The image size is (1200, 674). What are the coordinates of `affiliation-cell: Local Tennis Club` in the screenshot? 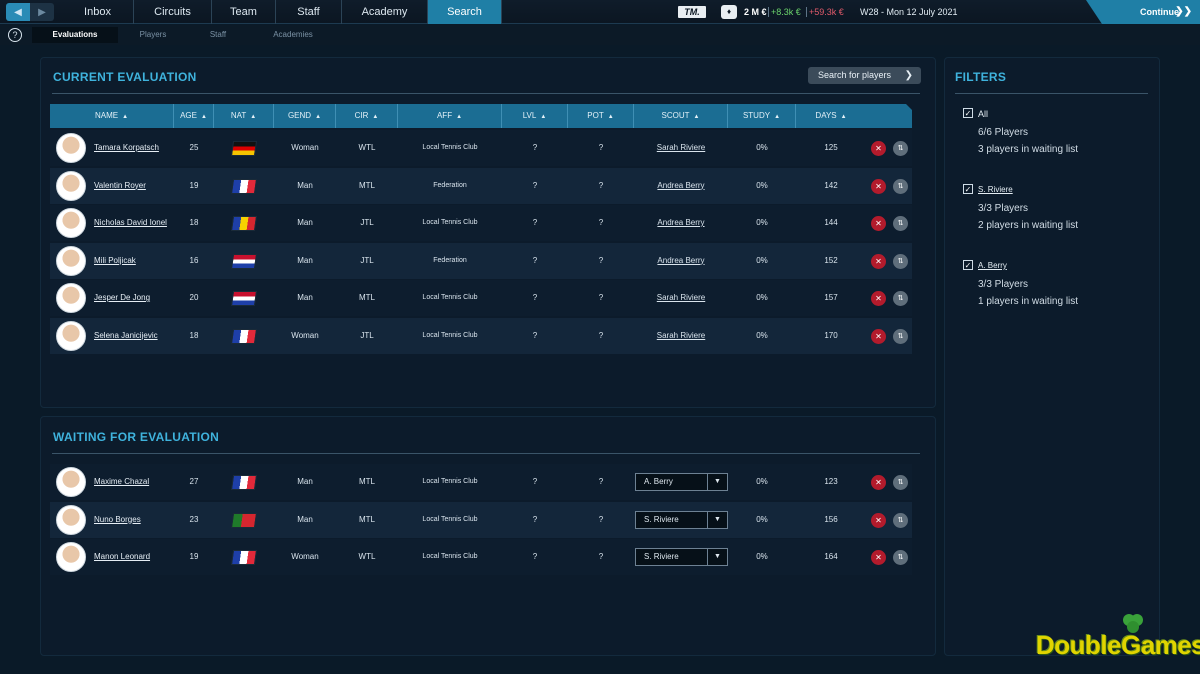 It's located at (450, 519).